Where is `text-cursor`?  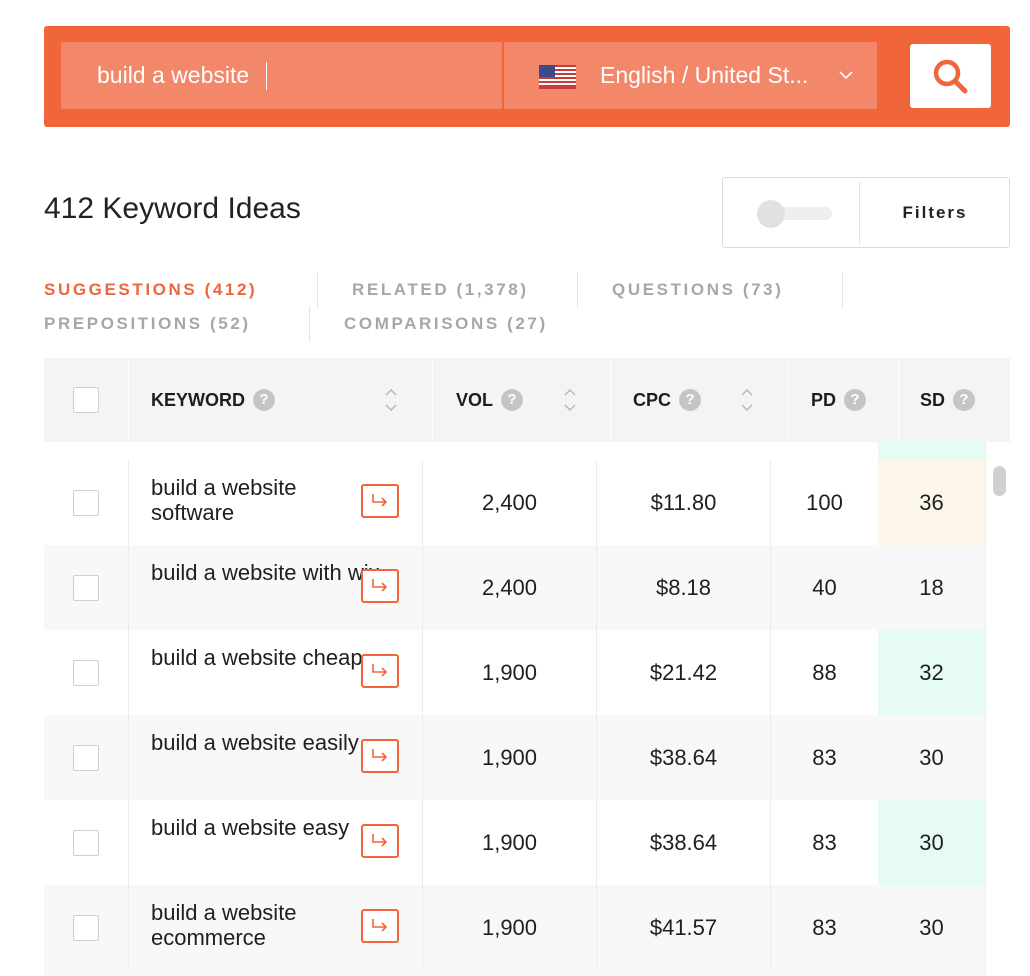 text-cursor is located at coordinates (266, 76).